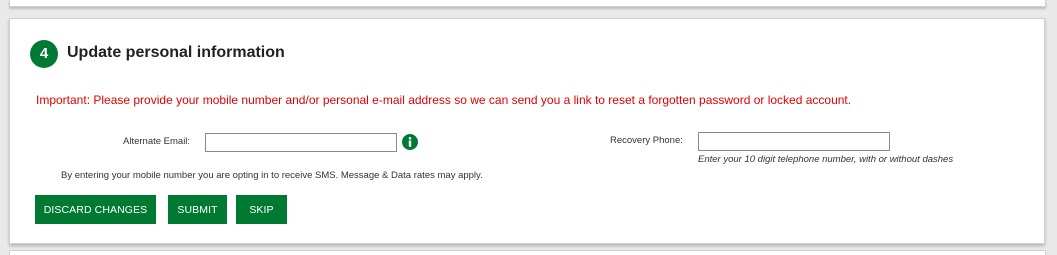  Describe the element at coordinates (646, 140) in the screenshot. I see `recovery-phone-label: Recovery Phone:` at that location.